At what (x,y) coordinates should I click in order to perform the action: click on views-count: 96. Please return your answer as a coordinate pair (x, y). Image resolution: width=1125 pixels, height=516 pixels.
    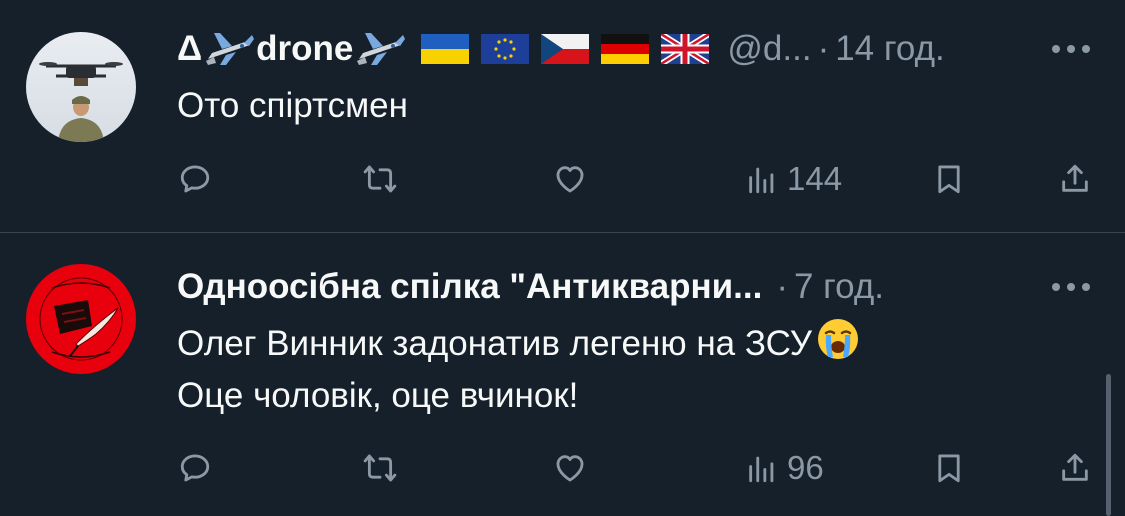
    Looking at the image, I should click on (805, 467).